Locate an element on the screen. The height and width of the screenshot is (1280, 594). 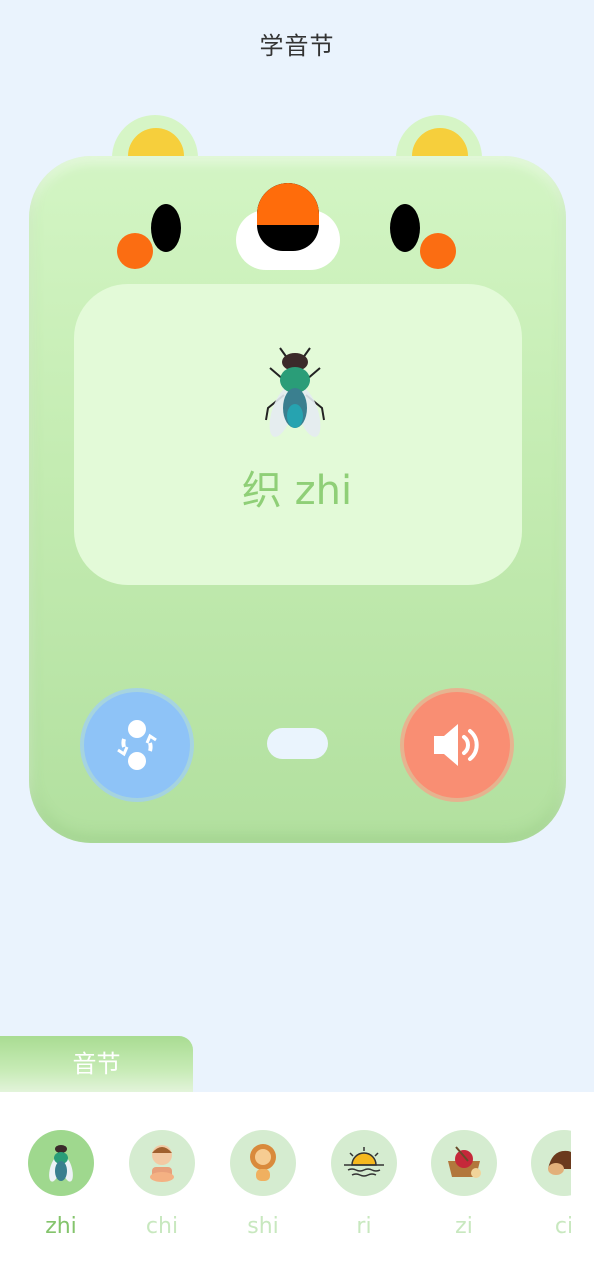
tab-syllables: 音节 is located at coordinates (96, 1067).